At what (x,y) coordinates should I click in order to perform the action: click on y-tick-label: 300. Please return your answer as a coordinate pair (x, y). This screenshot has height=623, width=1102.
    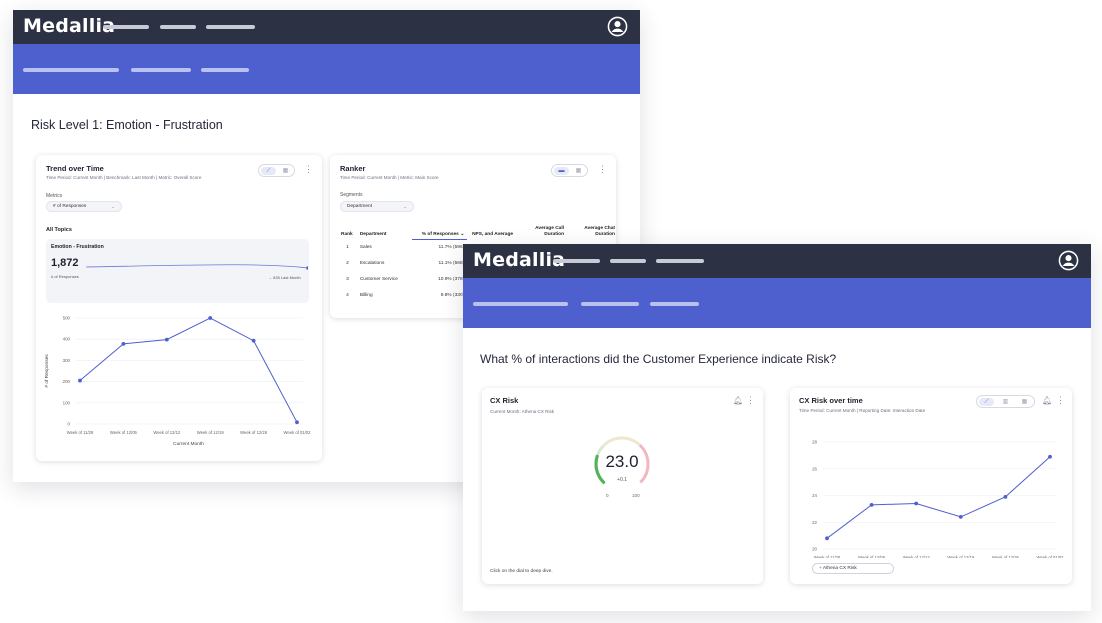
    Looking at the image, I should click on (67, 360).